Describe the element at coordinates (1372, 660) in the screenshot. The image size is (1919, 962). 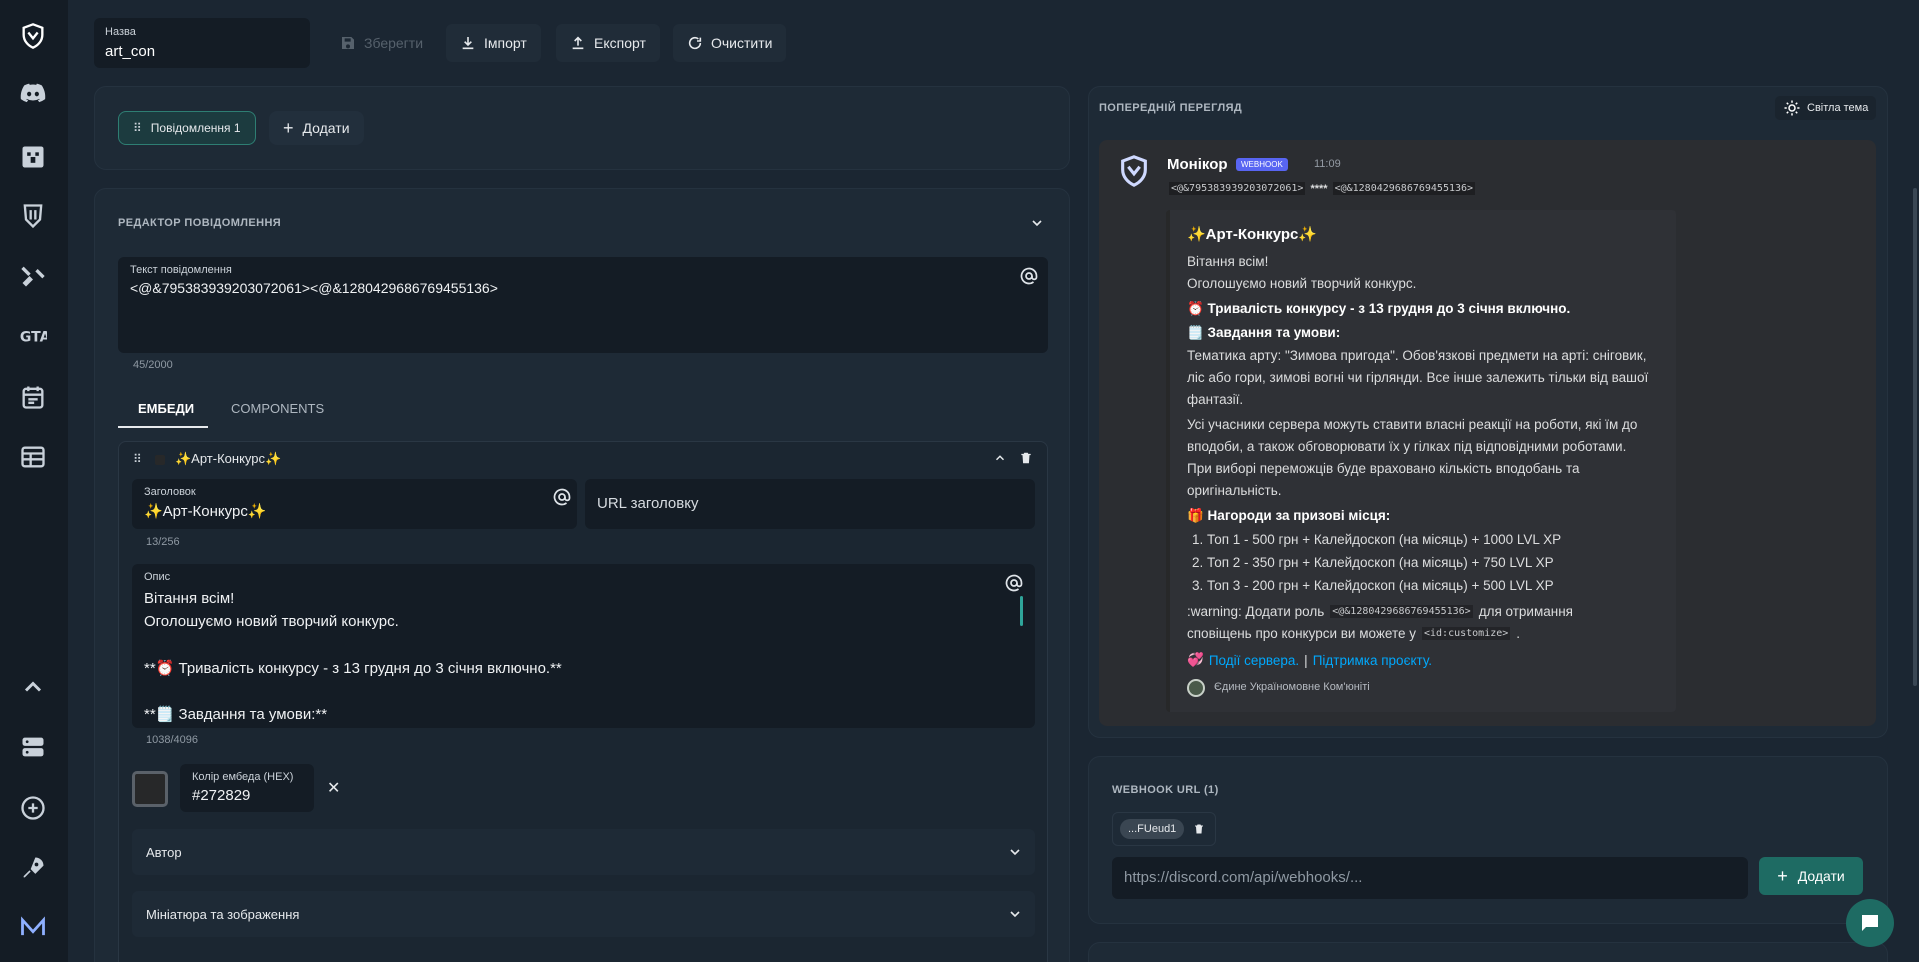
I see `support-link: Підтримка проєкту.` at that location.